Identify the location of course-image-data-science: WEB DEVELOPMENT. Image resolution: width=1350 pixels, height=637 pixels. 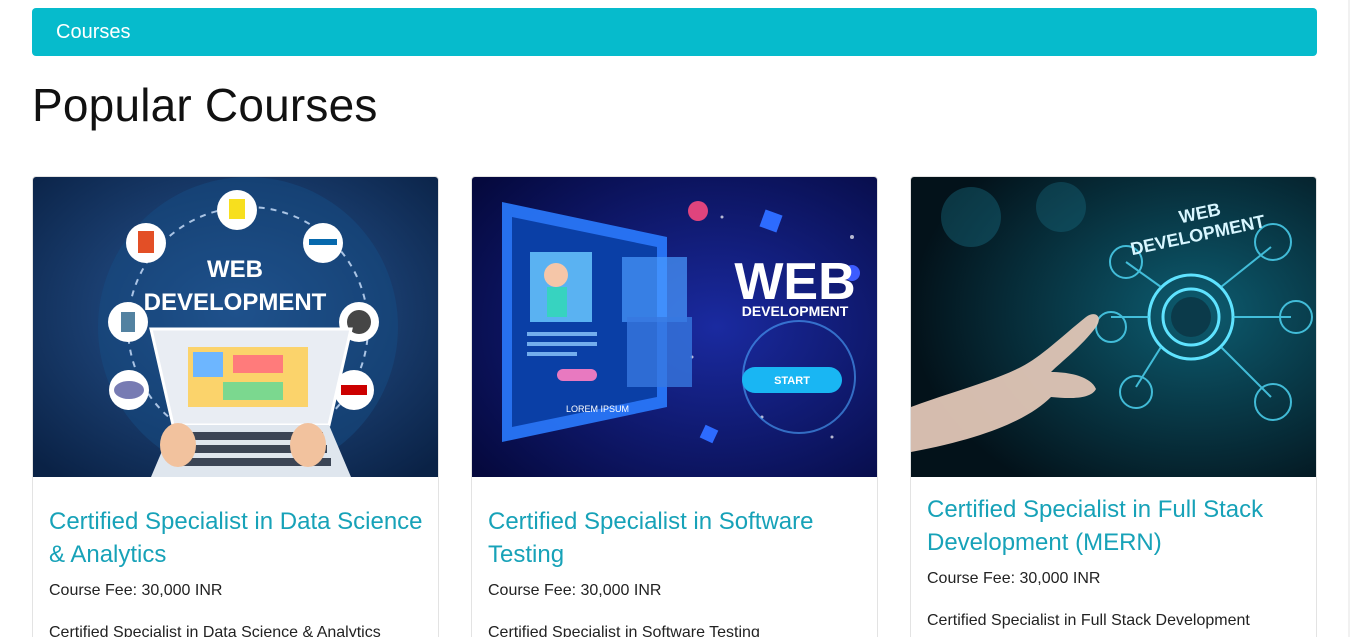
(235, 327).